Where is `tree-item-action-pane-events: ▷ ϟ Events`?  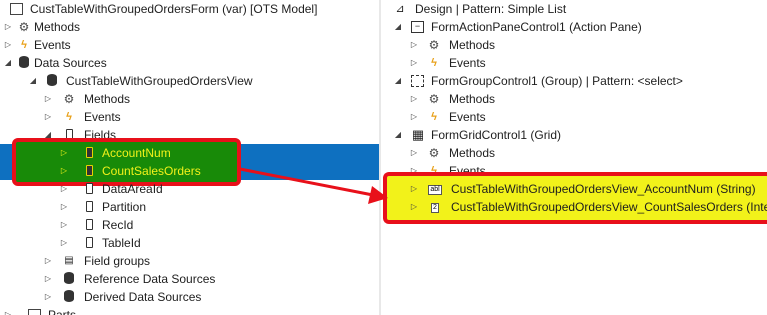 tree-item-action-pane-events: ▷ ϟ Events is located at coordinates (574, 63).